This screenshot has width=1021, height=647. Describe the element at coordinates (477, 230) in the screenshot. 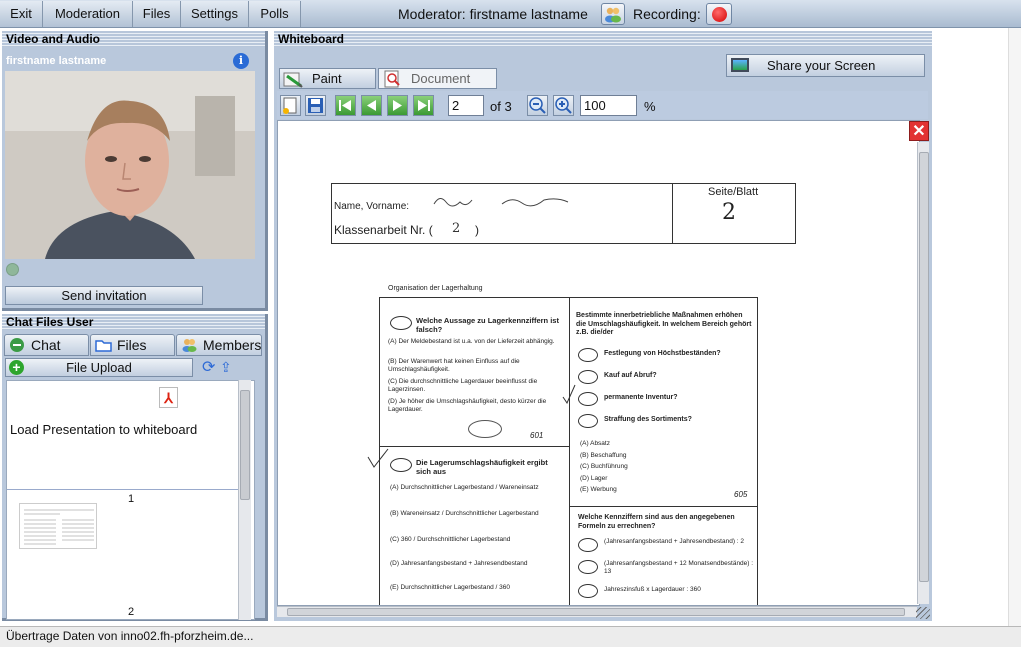

I see `header-class-close: )` at that location.